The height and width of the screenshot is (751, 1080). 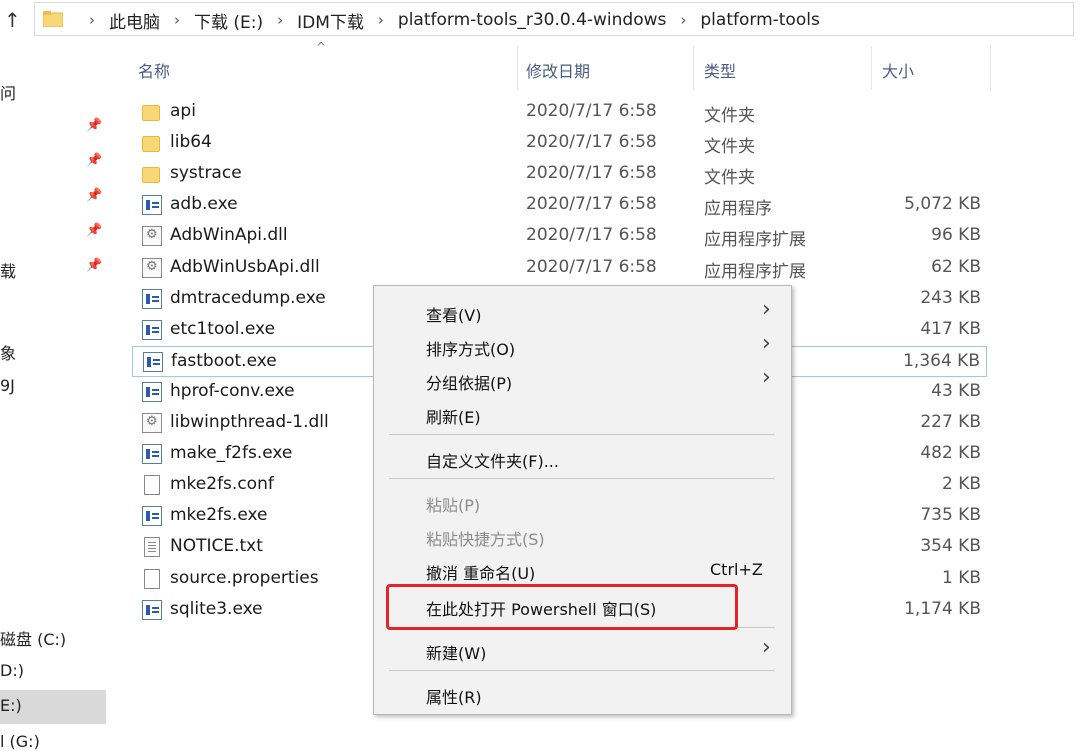 I want to click on column-header-date: 修改日期, so click(x=605, y=68).